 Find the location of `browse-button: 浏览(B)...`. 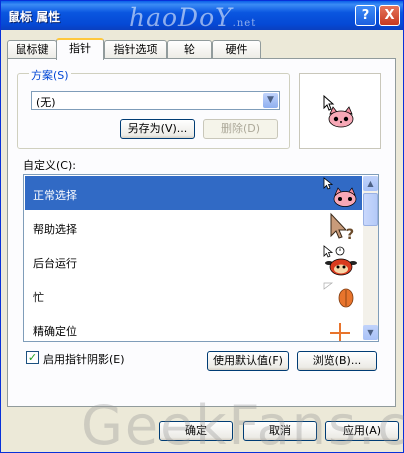

browse-button: 浏览(B)... is located at coordinates (337, 361).